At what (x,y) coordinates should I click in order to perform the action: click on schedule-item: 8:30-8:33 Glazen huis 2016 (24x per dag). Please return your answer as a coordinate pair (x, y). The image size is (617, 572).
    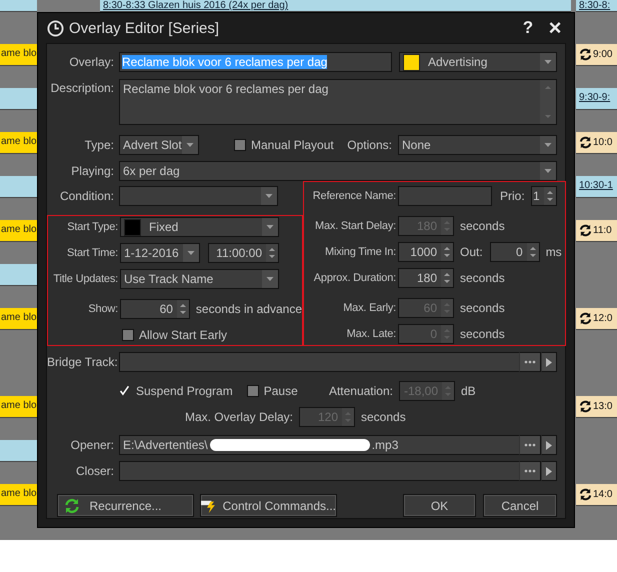
    Looking at the image, I should click on (335, 6).